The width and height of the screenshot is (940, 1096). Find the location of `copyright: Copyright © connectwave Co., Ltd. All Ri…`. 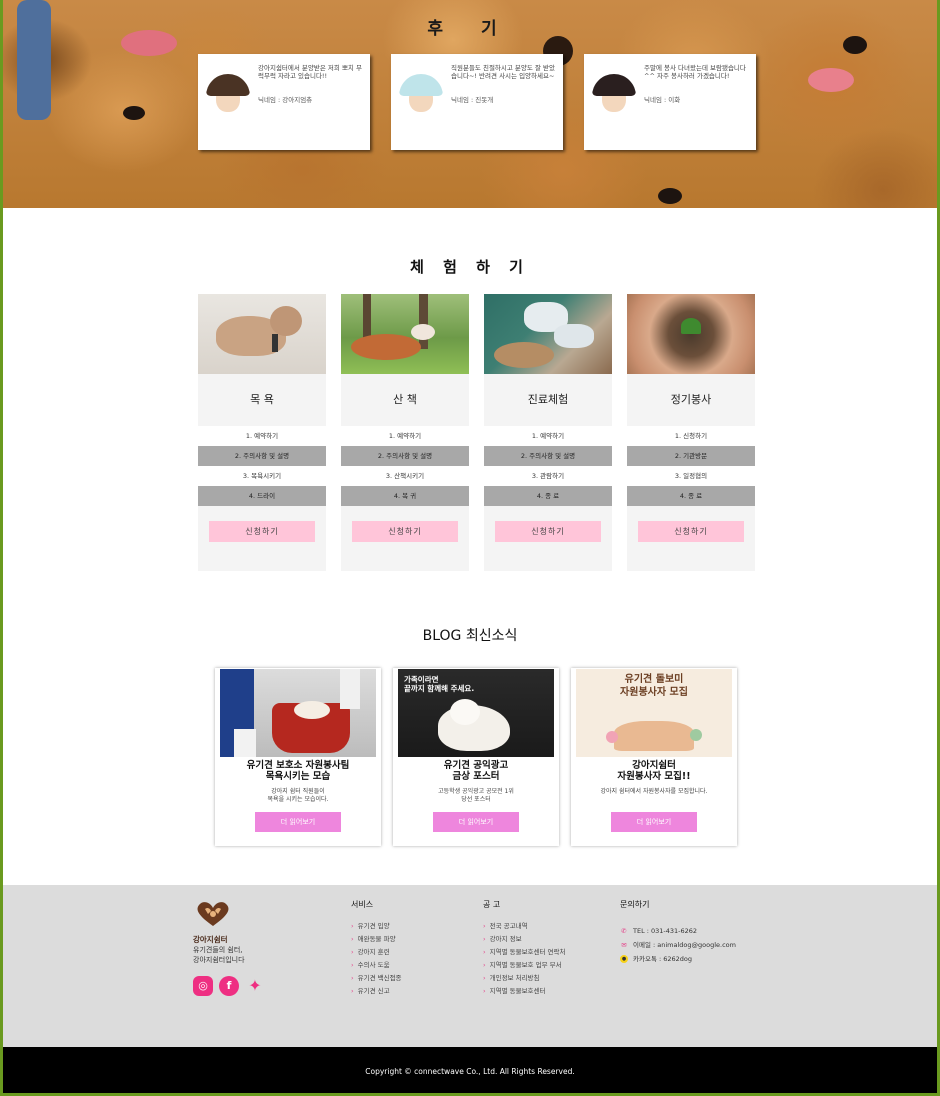

copyright: Copyright © connectwave Co., Ltd. All Ri… is located at coordinates (470, 1070).